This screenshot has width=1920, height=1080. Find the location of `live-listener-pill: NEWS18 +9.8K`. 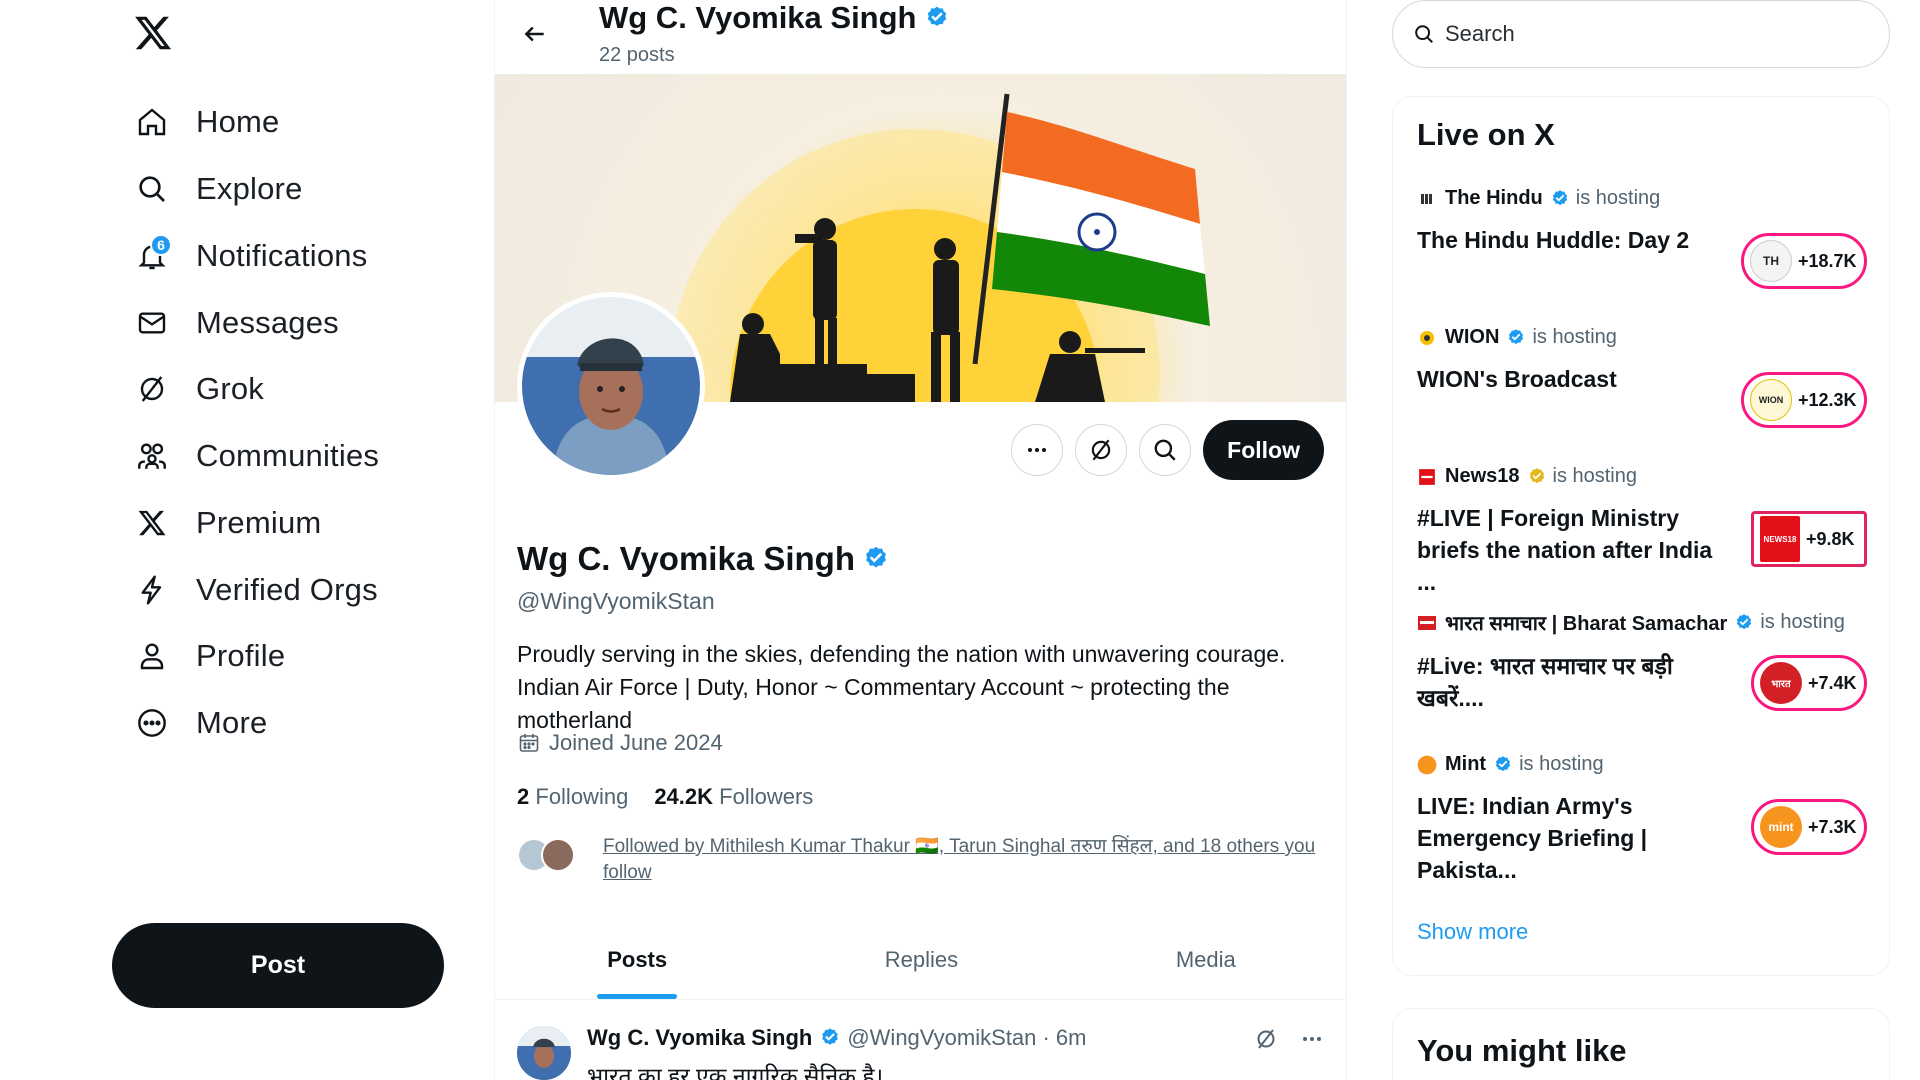

live-listener-pill: NEWS18 +9.8K is located at coordinates (1809, 539).